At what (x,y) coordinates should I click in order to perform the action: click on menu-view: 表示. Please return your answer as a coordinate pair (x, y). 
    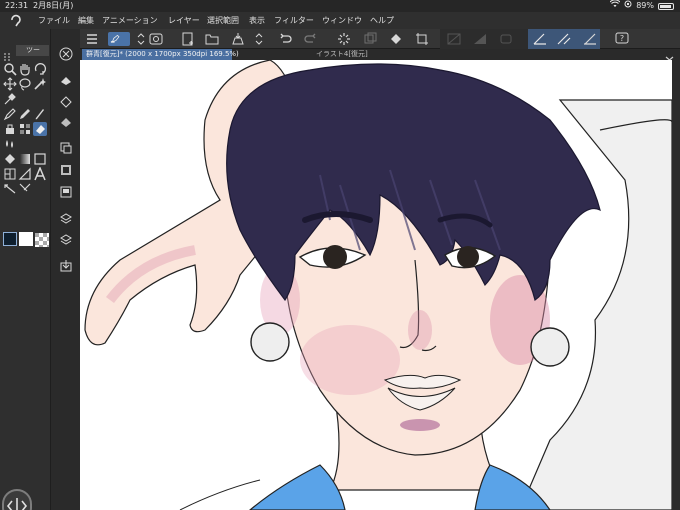
    Looking at the image, I should click on (257, 20).